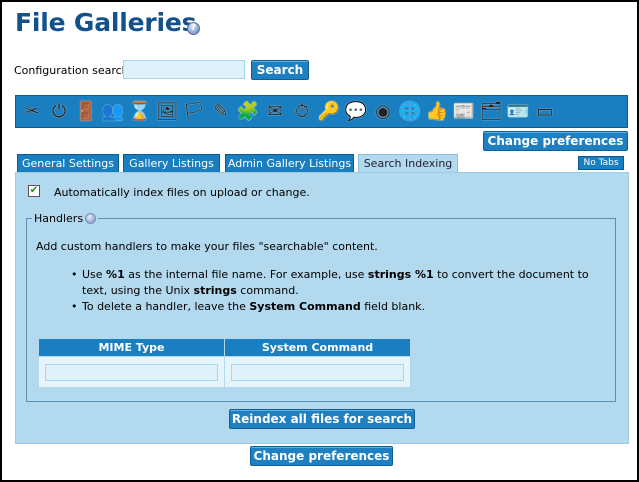 The height and width of the screenshot is (482, 639). Describe the element at coordinates (59, 218) in the screenshot. I see `handlers-legend-text: Handlers` at that location.